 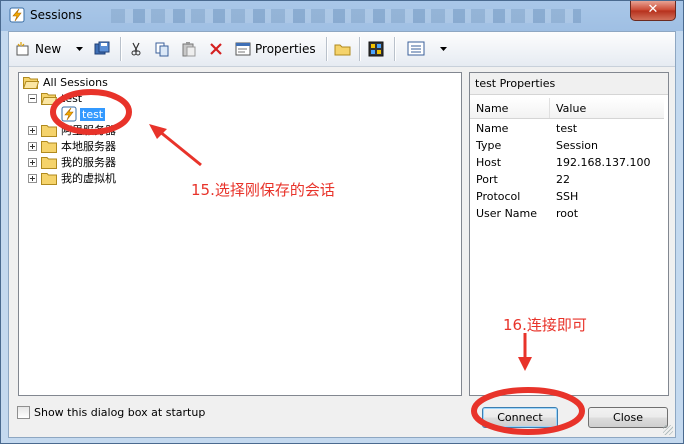 What do you see at coordinates (91, 112) in the screenshot?
I see `highlight-circle-session` at bounding box center [91, 112].